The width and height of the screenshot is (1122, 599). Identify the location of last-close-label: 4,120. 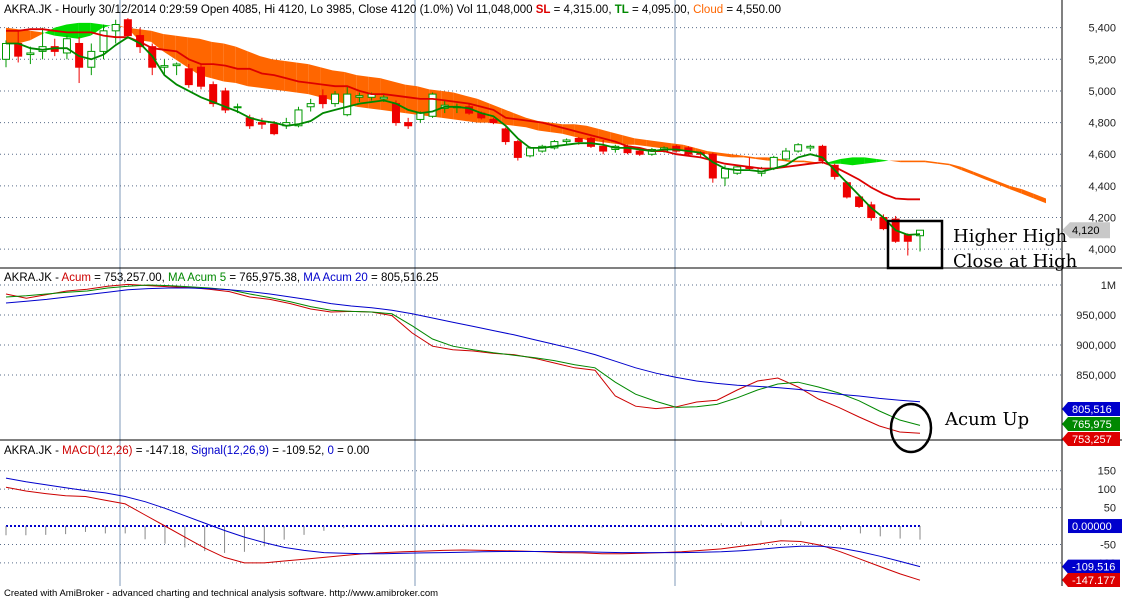
(1086, 231).